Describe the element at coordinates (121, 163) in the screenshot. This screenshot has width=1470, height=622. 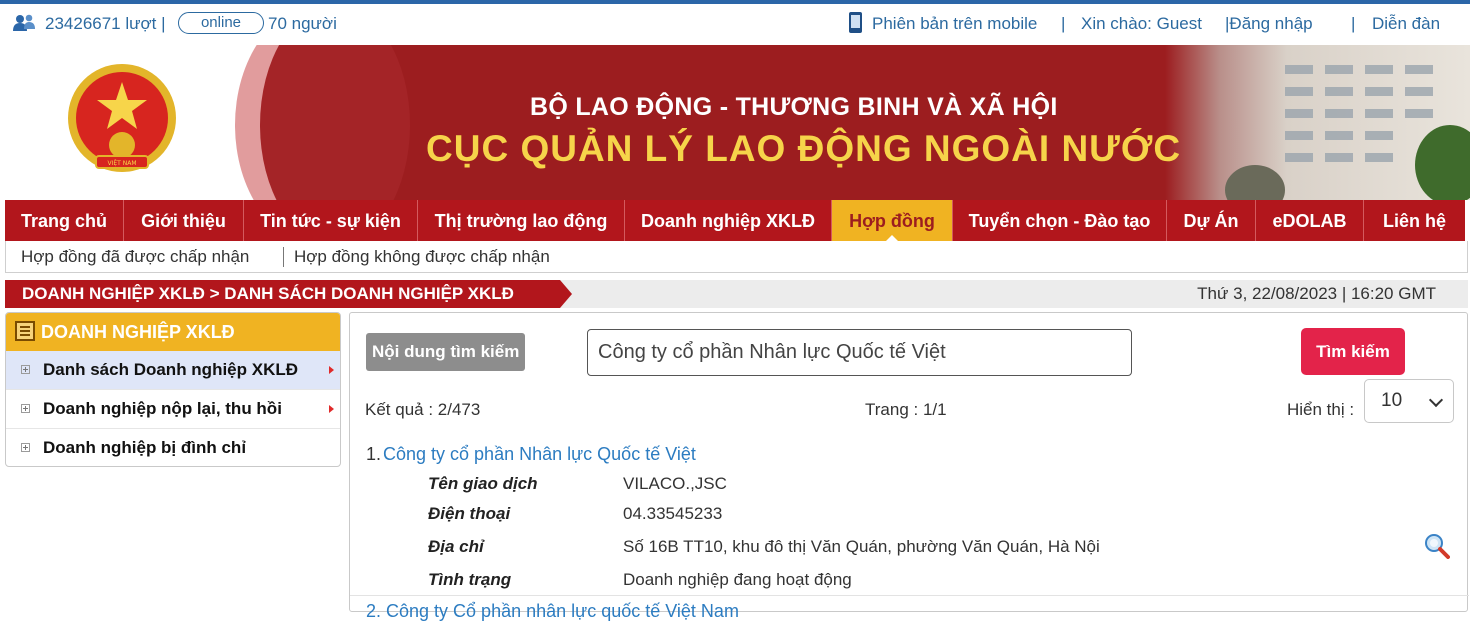
I see `emblem-text: VIỆT NAM` at that location.